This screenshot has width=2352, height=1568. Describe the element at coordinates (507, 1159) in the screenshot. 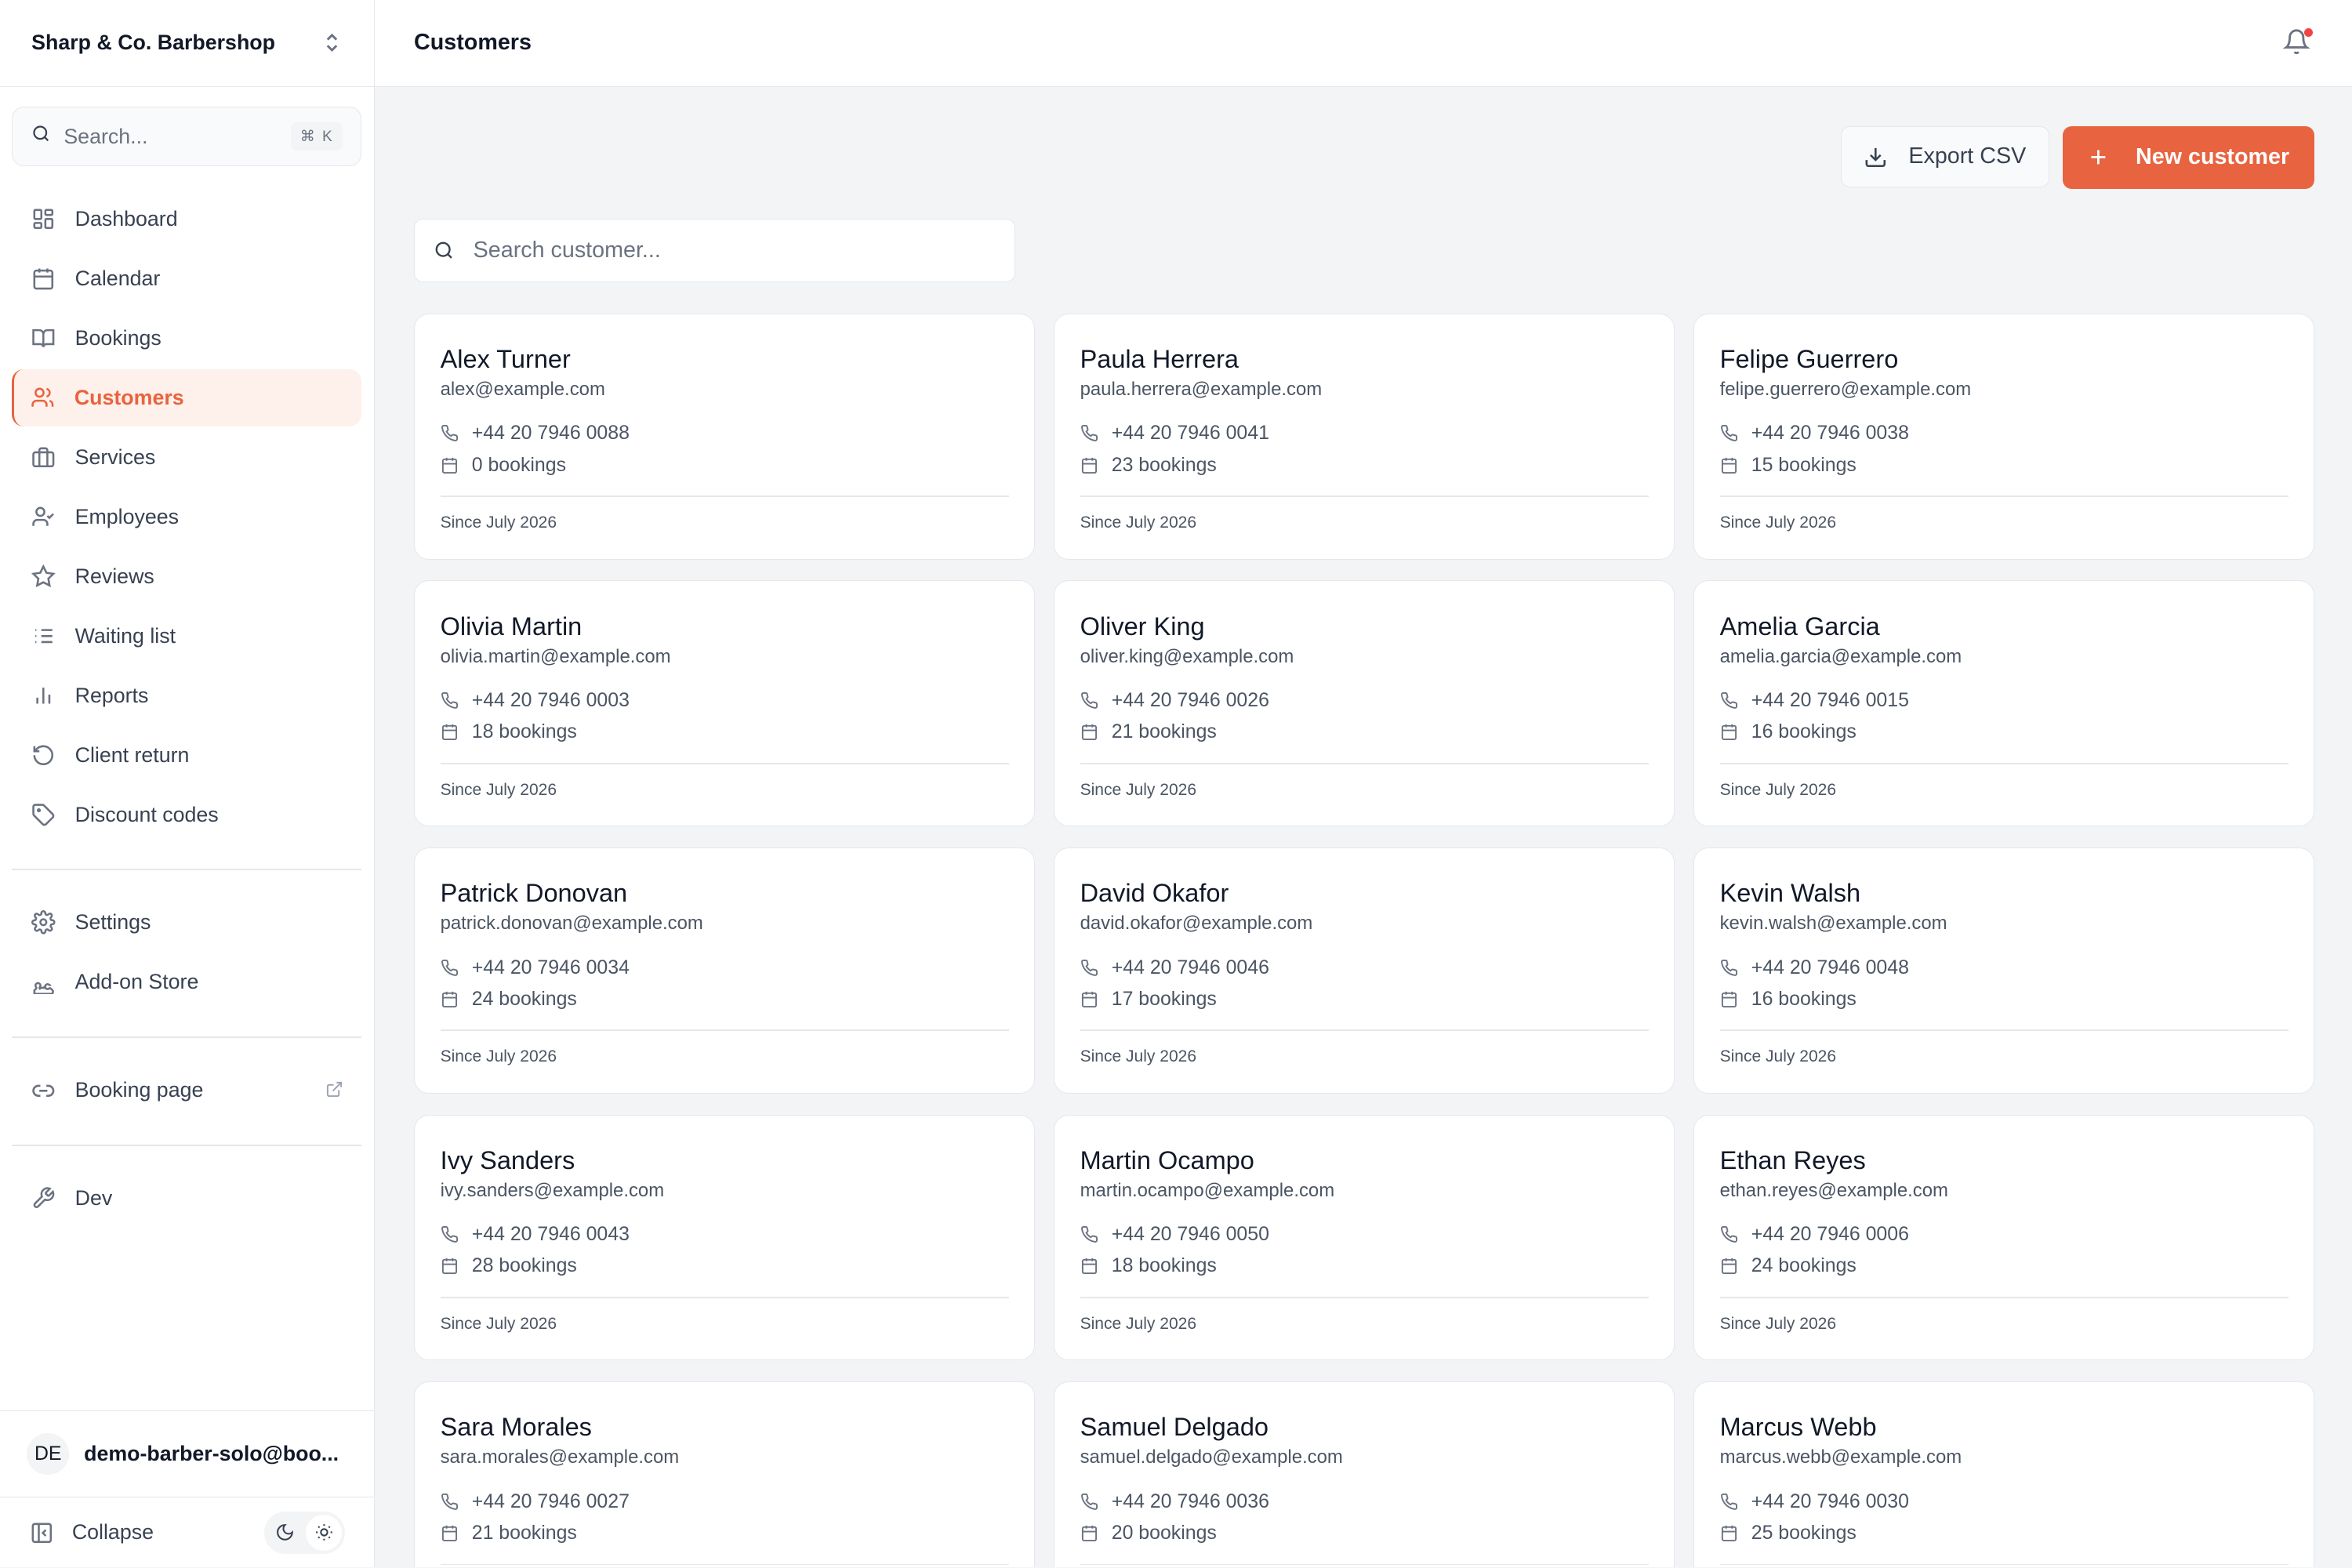

I see `customer-name: Ivy Sanders` at that location.